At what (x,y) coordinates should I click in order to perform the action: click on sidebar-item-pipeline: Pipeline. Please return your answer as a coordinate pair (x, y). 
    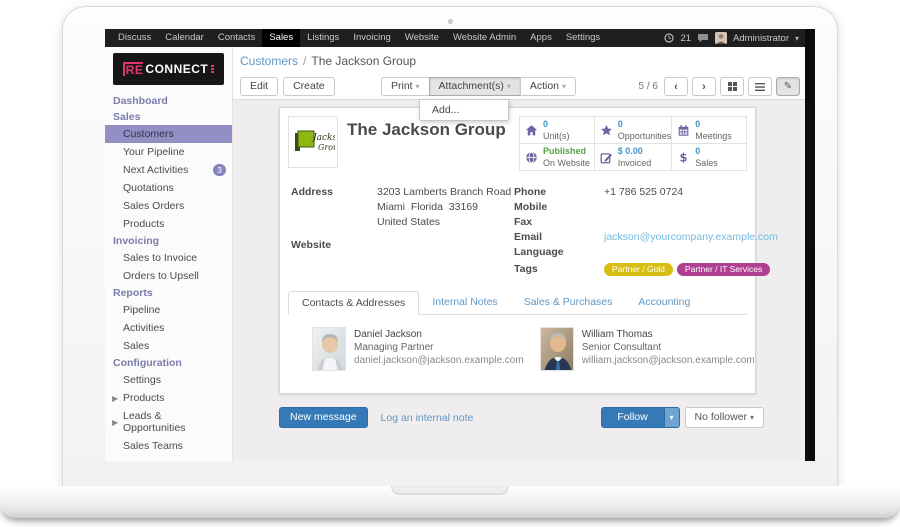
    Looking at the image, I should click on (168, 310).